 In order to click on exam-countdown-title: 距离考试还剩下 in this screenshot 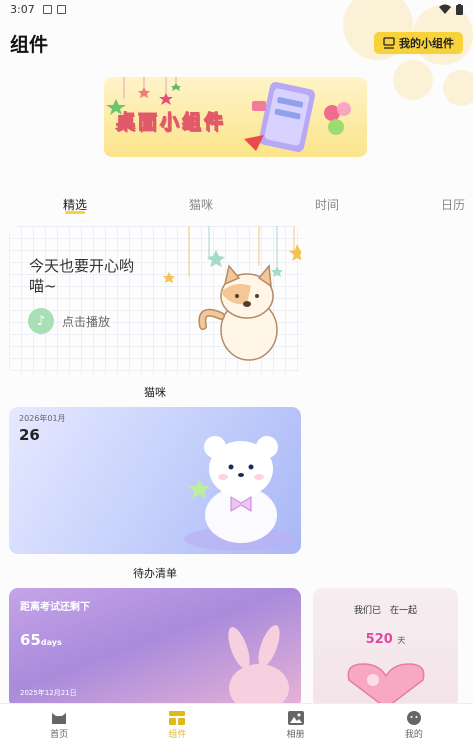, I will do `click(55, 607)`.